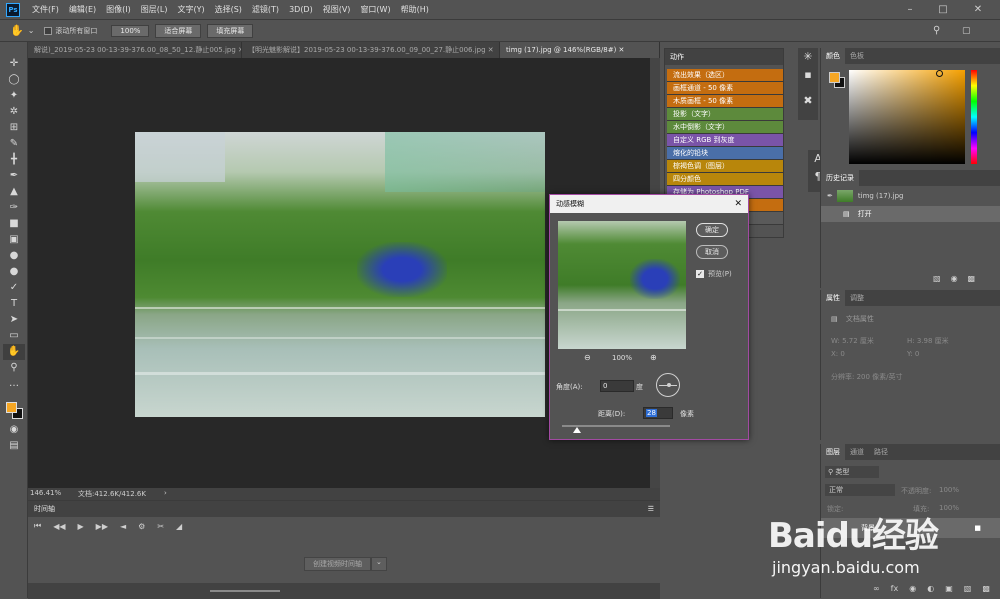  I want to click on actions-tab: 动作, so click(724, 57).